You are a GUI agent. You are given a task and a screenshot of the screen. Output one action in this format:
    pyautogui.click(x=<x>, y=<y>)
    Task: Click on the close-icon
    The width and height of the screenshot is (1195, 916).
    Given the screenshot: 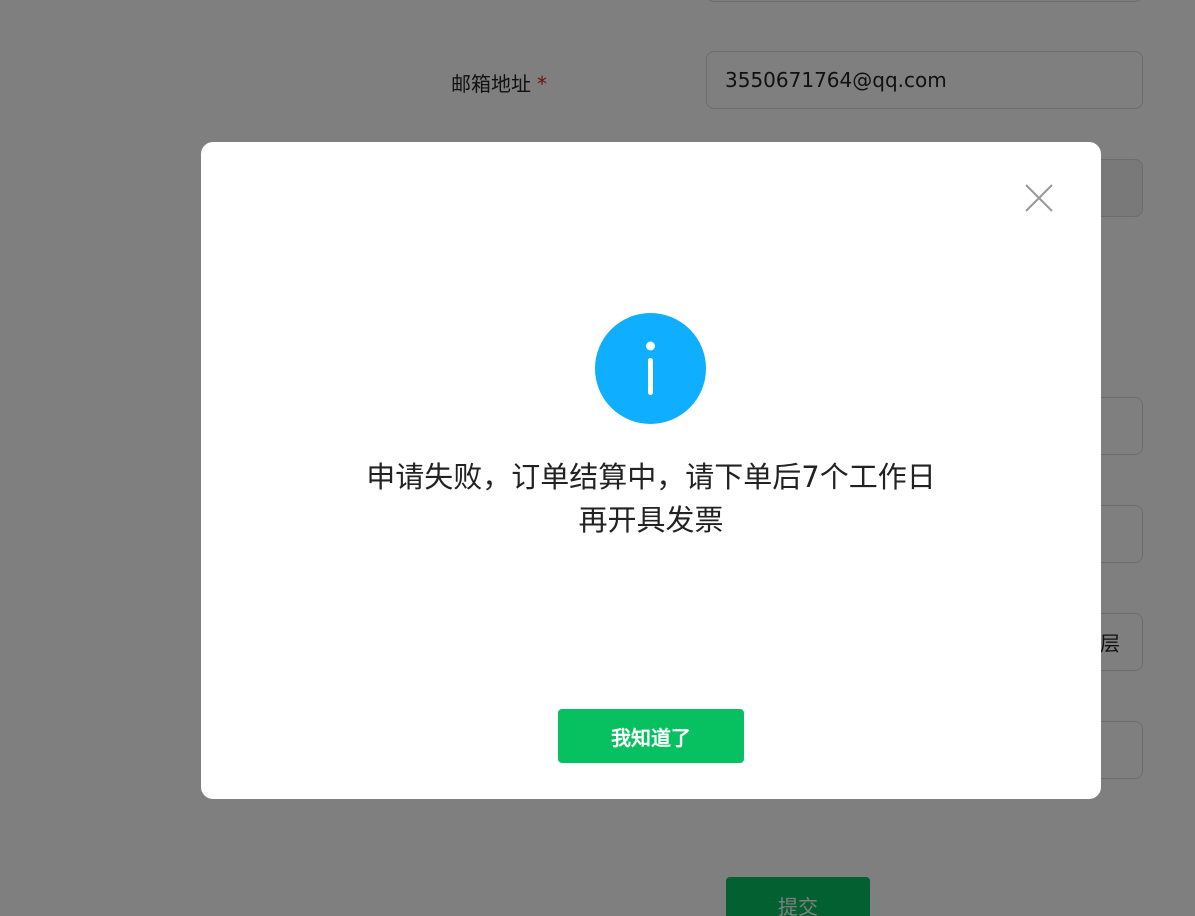 What is the action you would take?
    pyautogui.click(x=1039, y=198)
    